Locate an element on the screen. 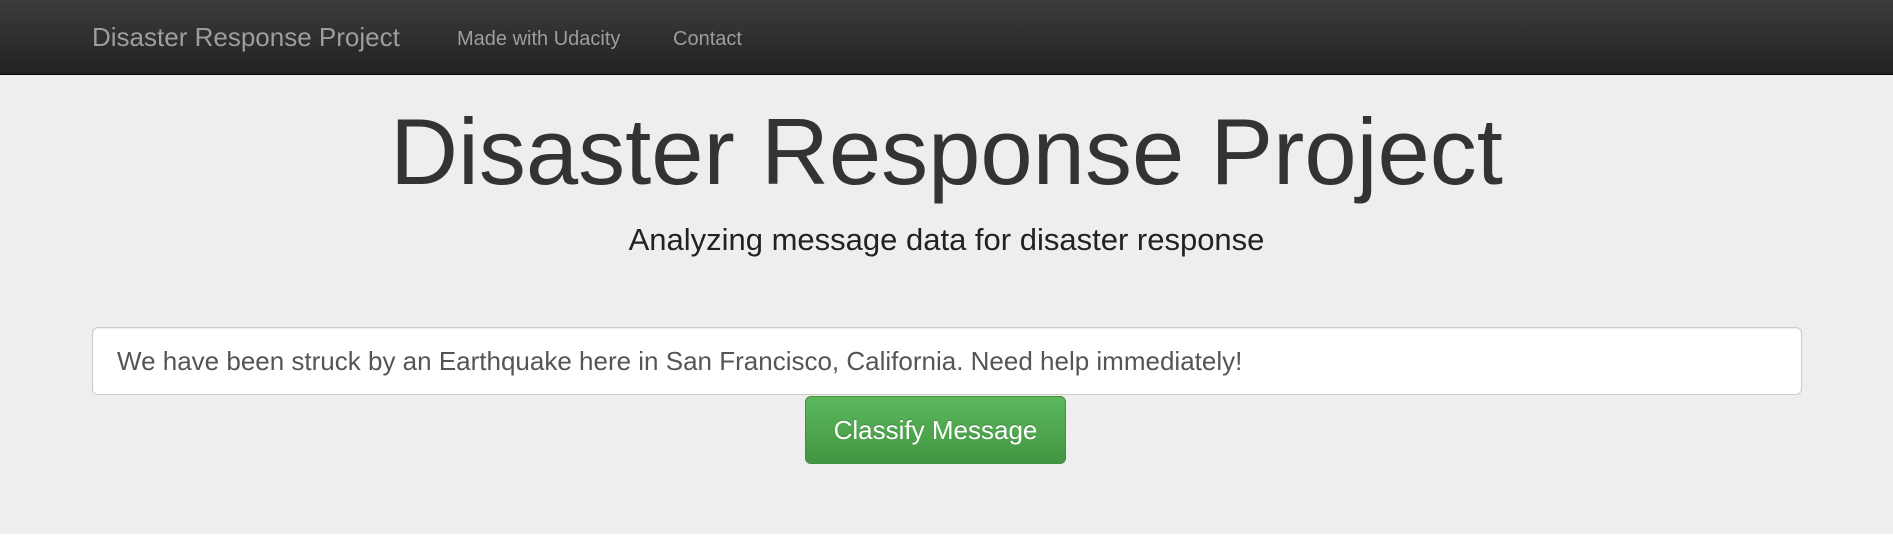  classify-message-button: Classify Message is located at coordinates (935, 430).